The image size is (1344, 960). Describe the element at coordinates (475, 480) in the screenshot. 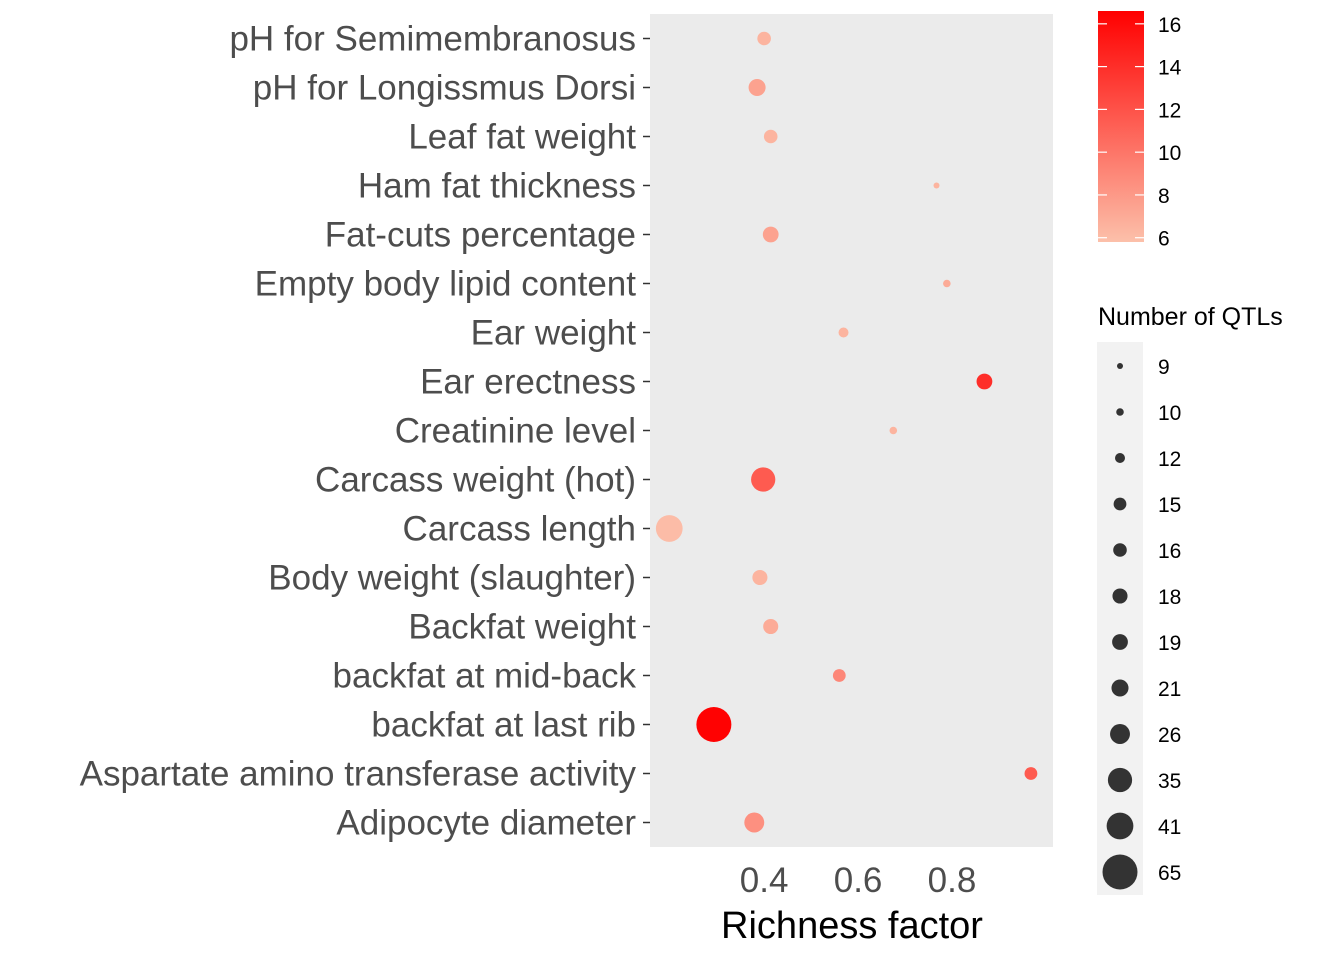

I see `y-tick-label: Carcass weight (hot)` at that location.